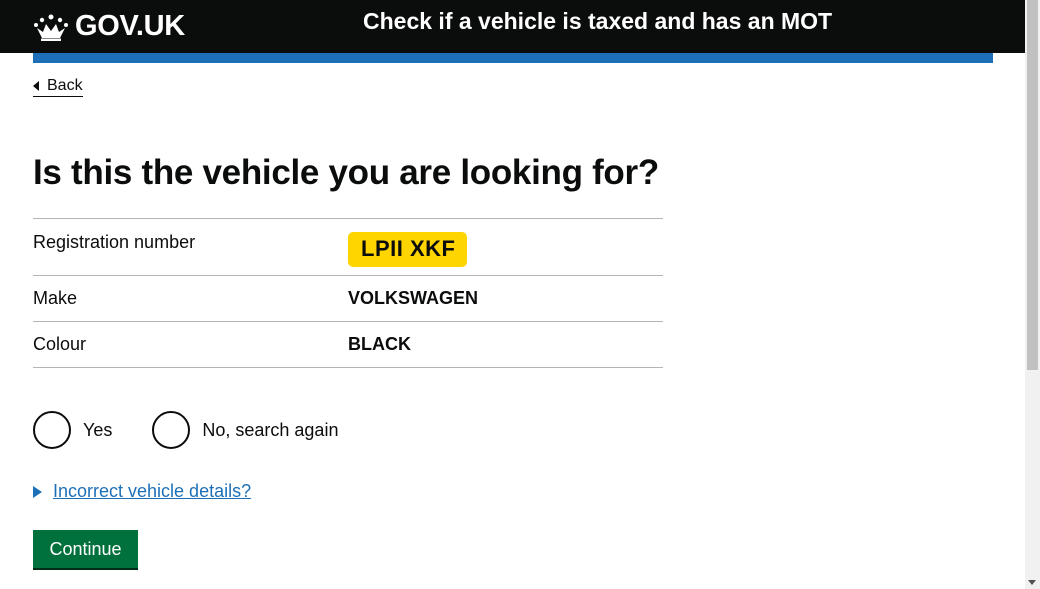  I want to click on incorrect-details-disclosure: Incorrect vehicle details?, so click(142, 491).